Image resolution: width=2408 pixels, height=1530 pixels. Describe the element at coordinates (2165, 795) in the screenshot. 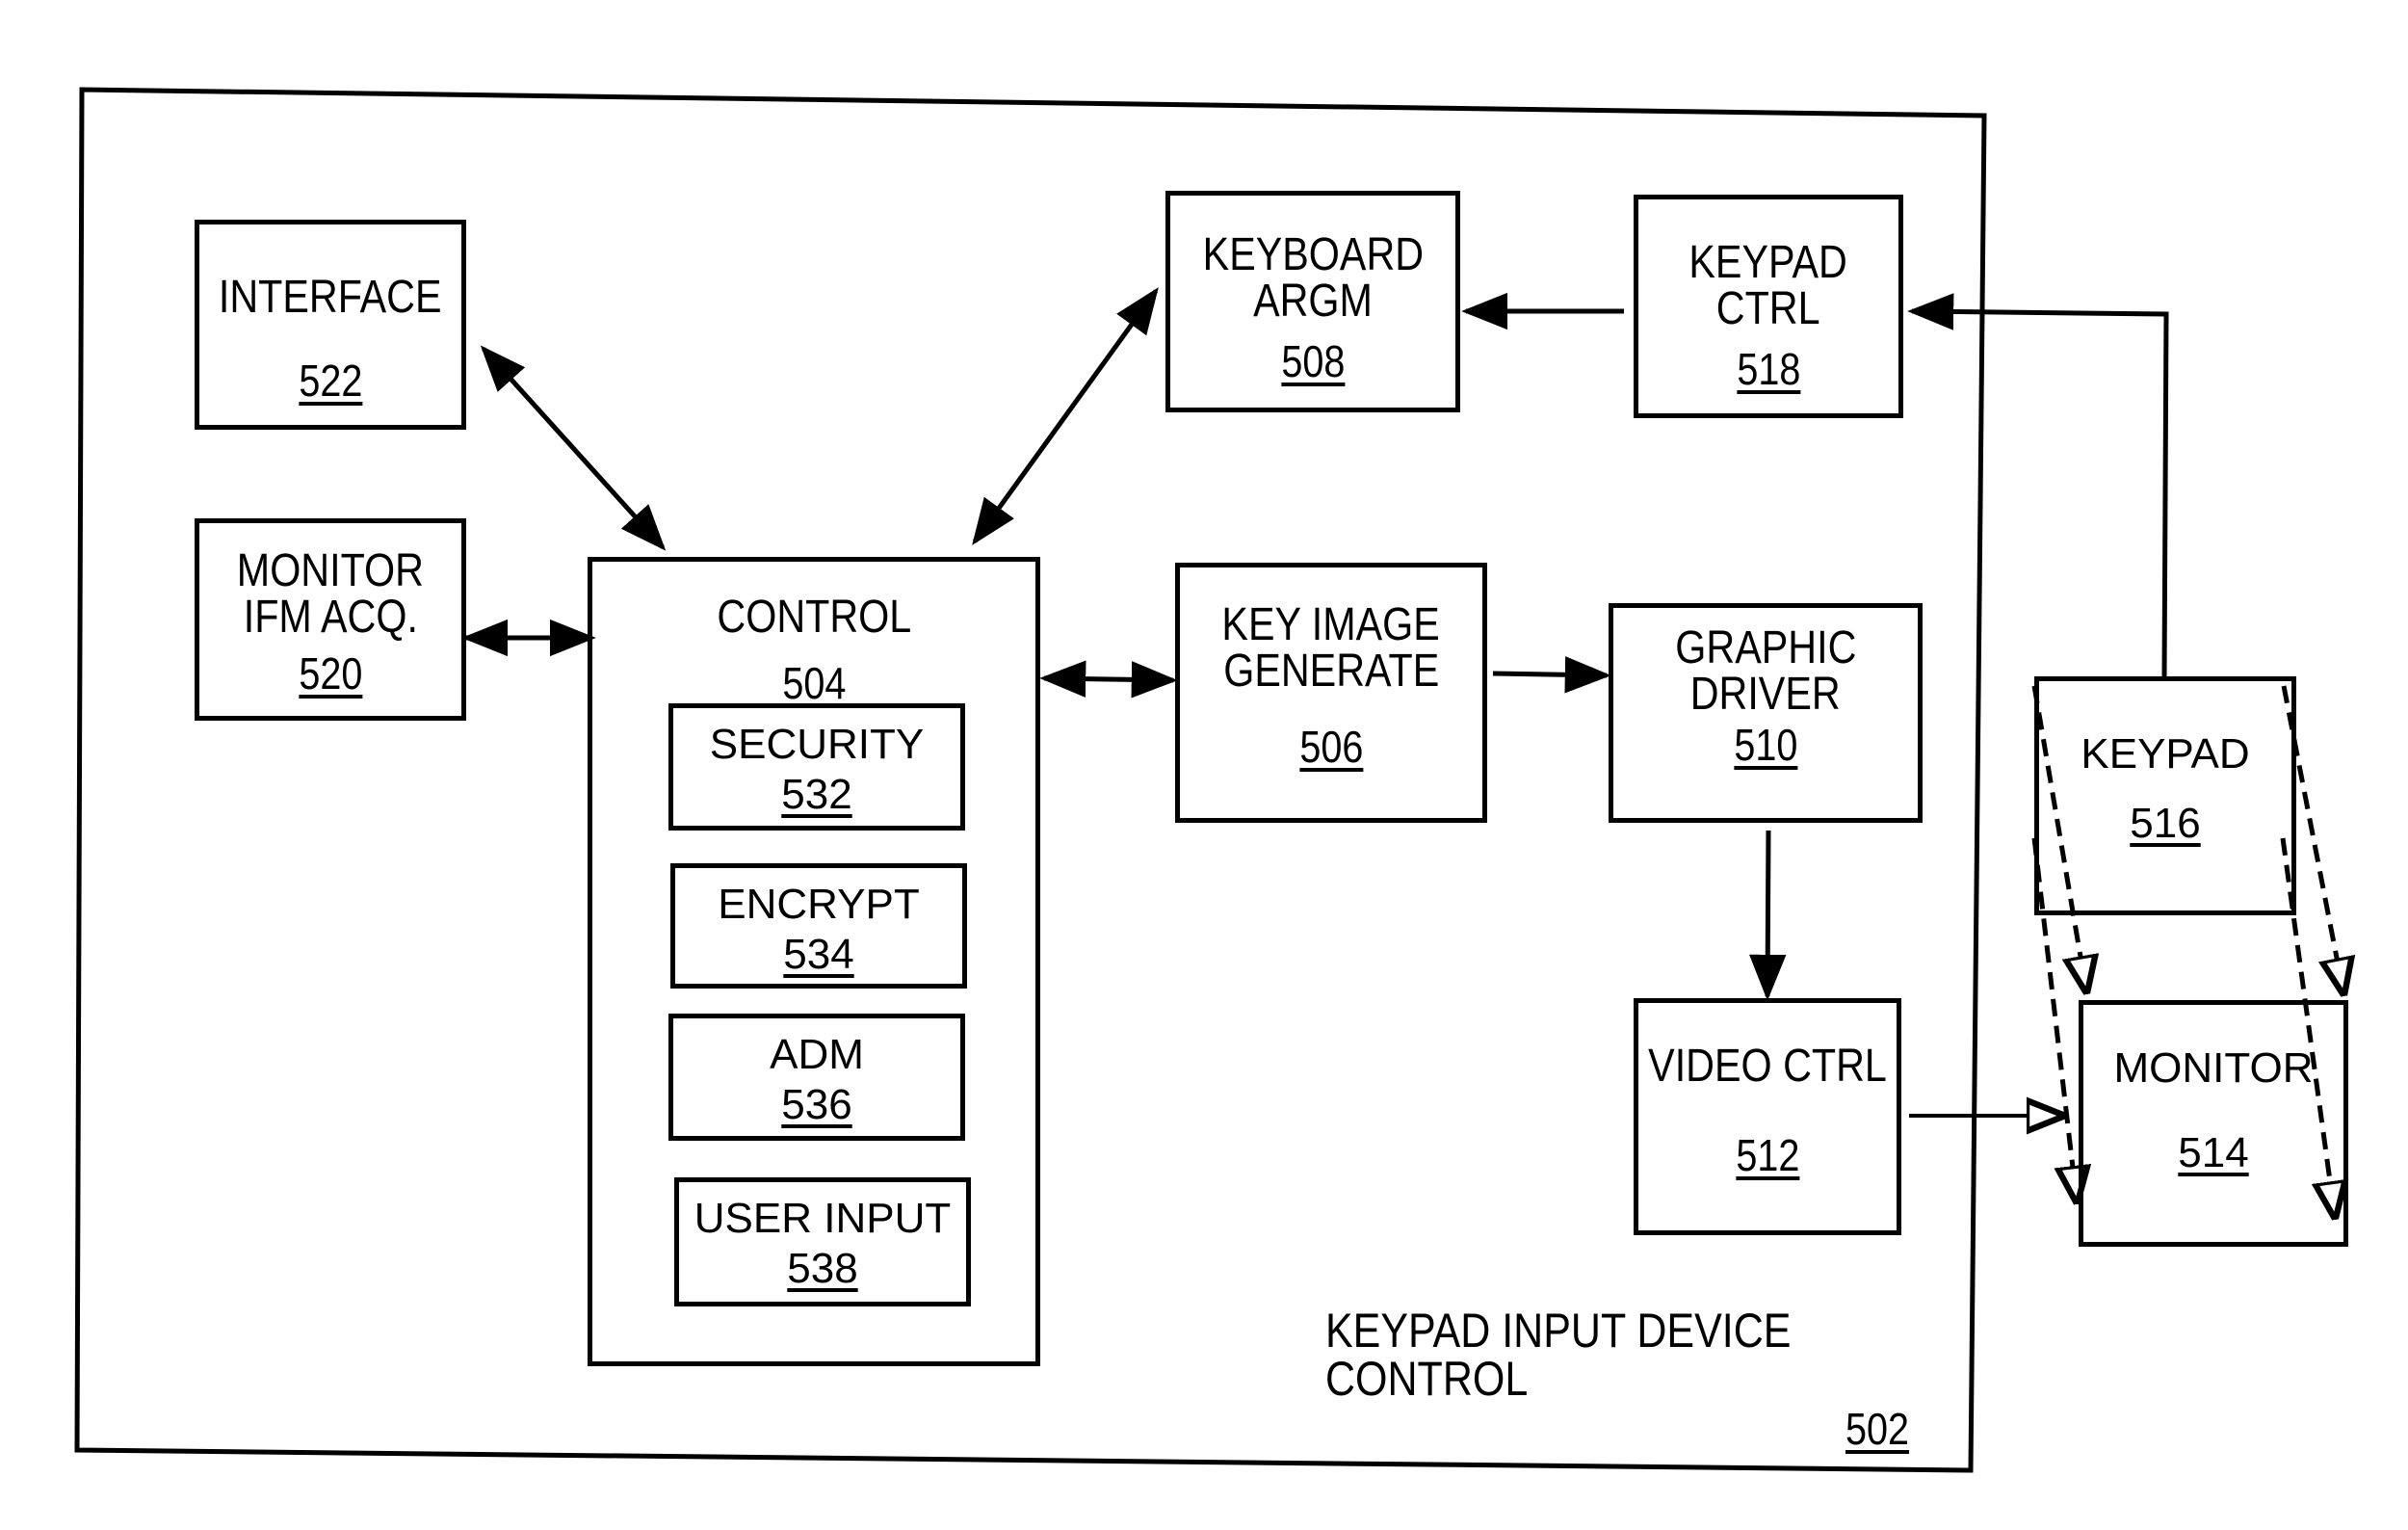

I see `keypad-block: KEYPAD 516` at that location.